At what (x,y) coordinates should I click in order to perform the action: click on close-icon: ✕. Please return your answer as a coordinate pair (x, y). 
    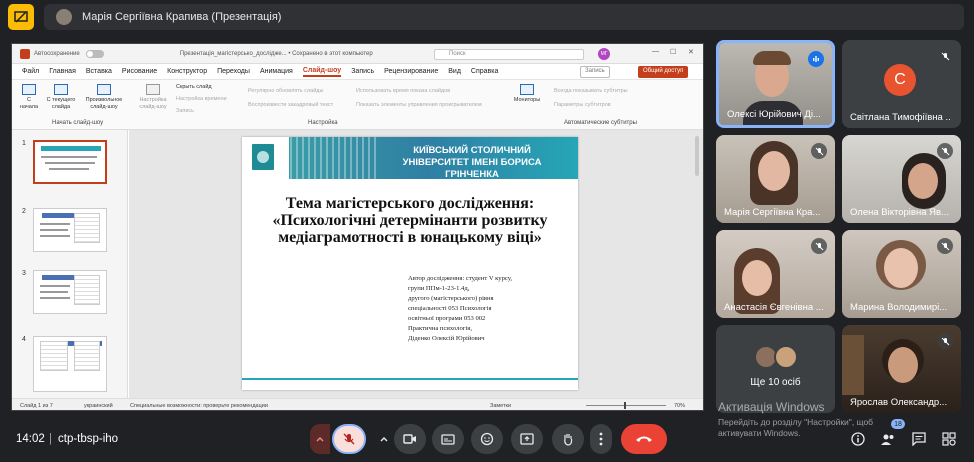
    Looking at the image, I should click on (691, 52).